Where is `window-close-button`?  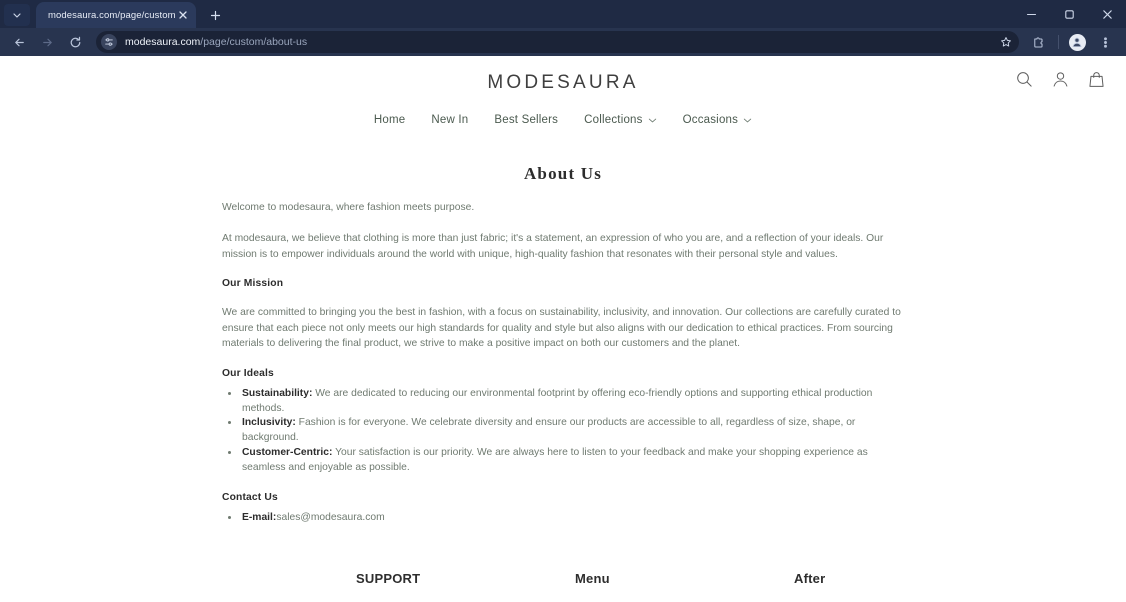
window-close-button is located at coordinates (1107, 14).